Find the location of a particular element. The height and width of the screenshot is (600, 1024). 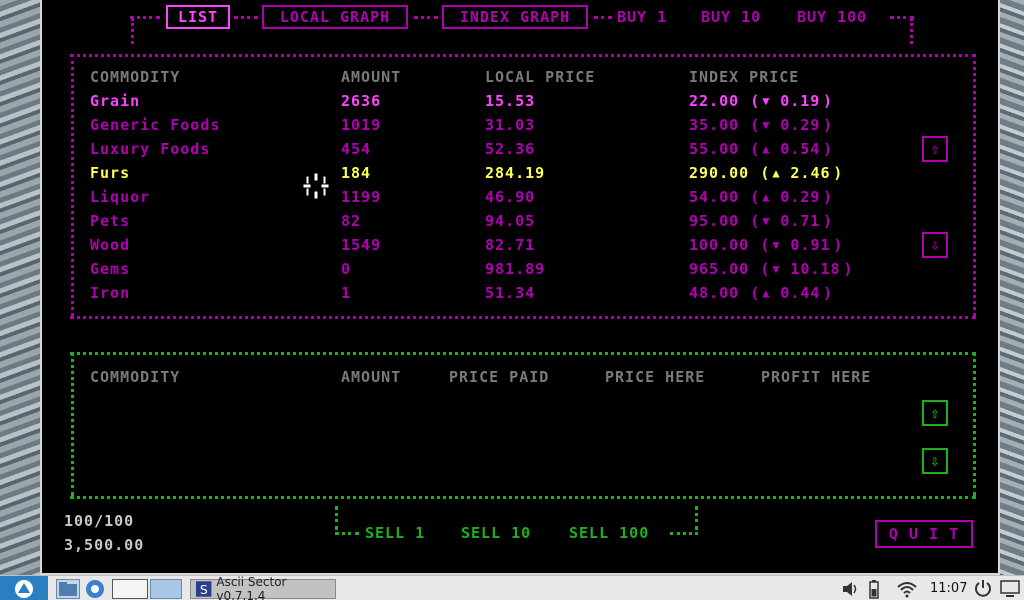

list-tab-label: LIST is located at coordinates (198, 17).